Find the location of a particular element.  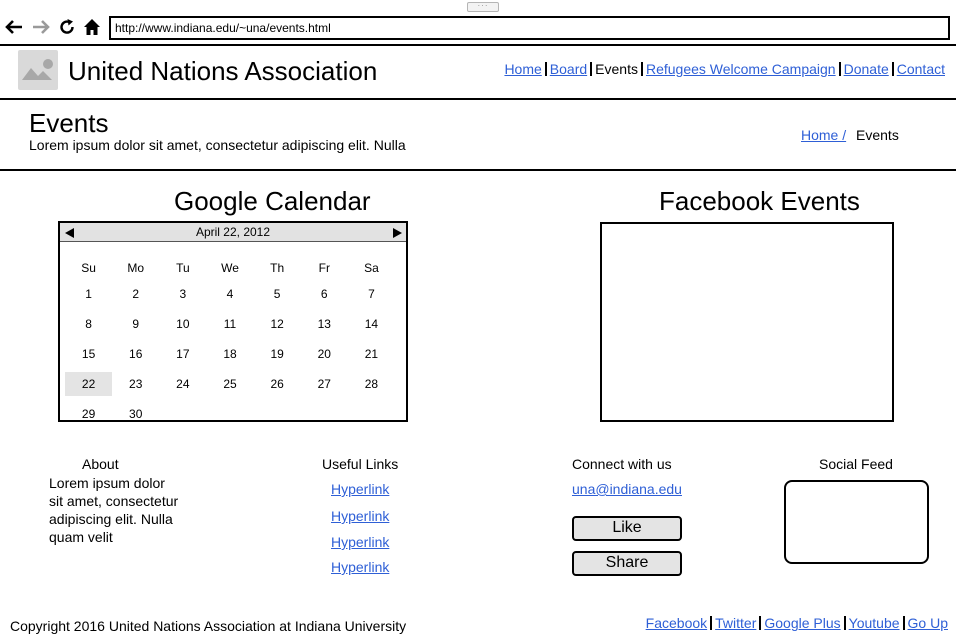

nav-events-current: Events is located at coordinates (616, 69).